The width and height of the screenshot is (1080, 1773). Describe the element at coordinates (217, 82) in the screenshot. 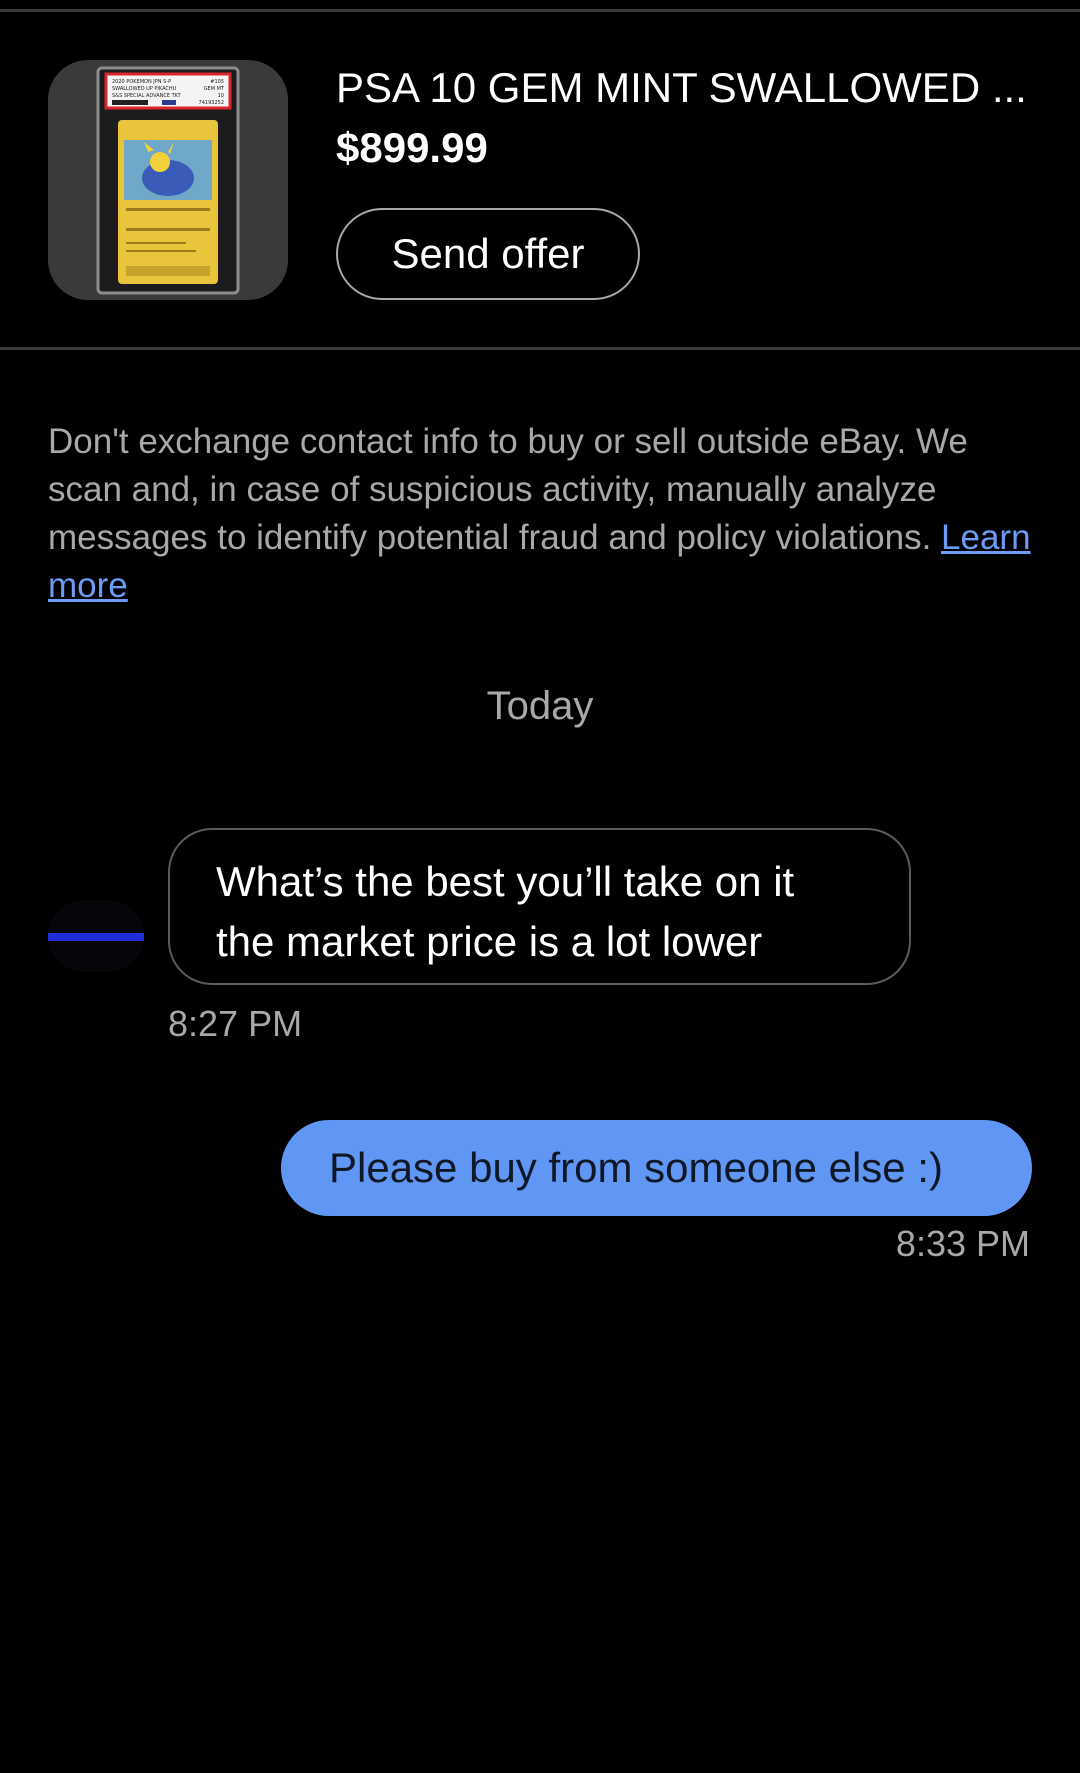

I see `svg-text: #105` at that location.